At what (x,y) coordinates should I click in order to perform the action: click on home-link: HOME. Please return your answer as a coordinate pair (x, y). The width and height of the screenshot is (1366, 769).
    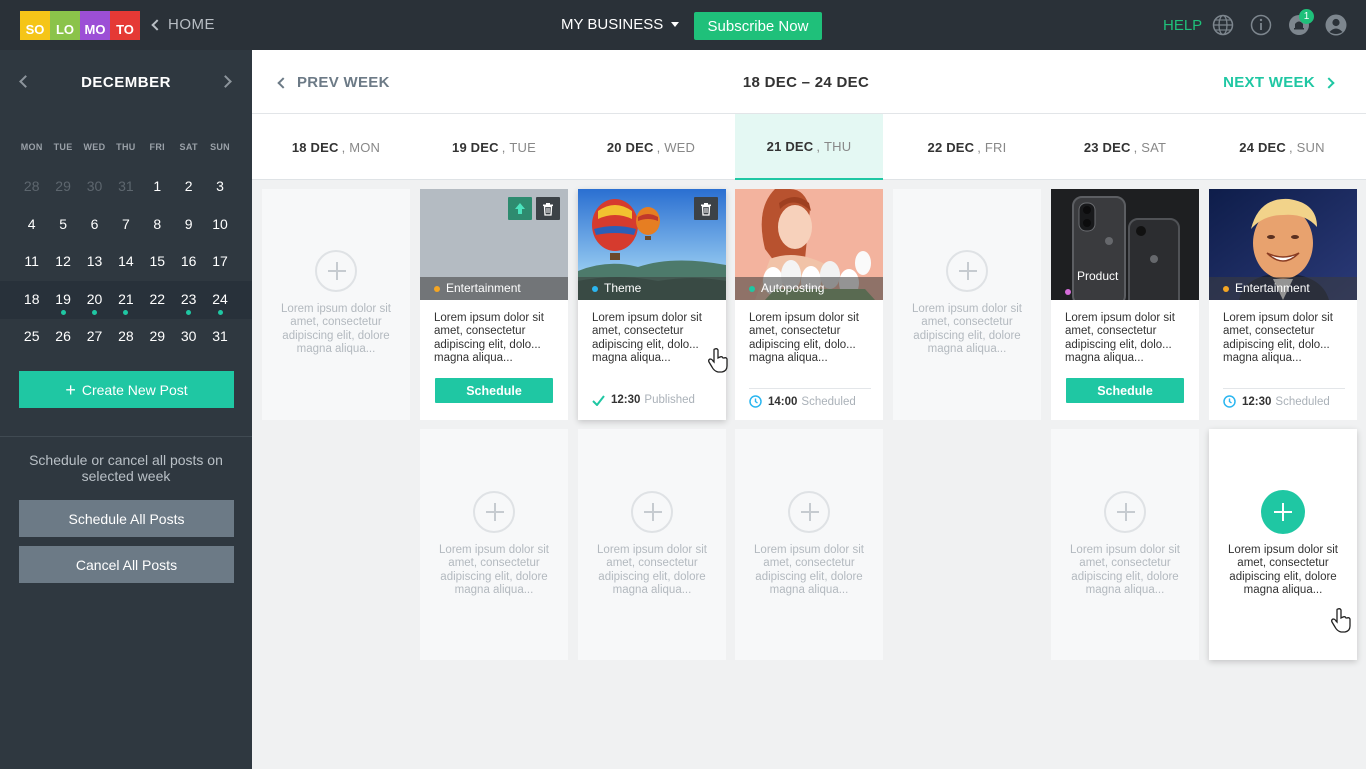
    Looking at the image, I should click on (183, 24).